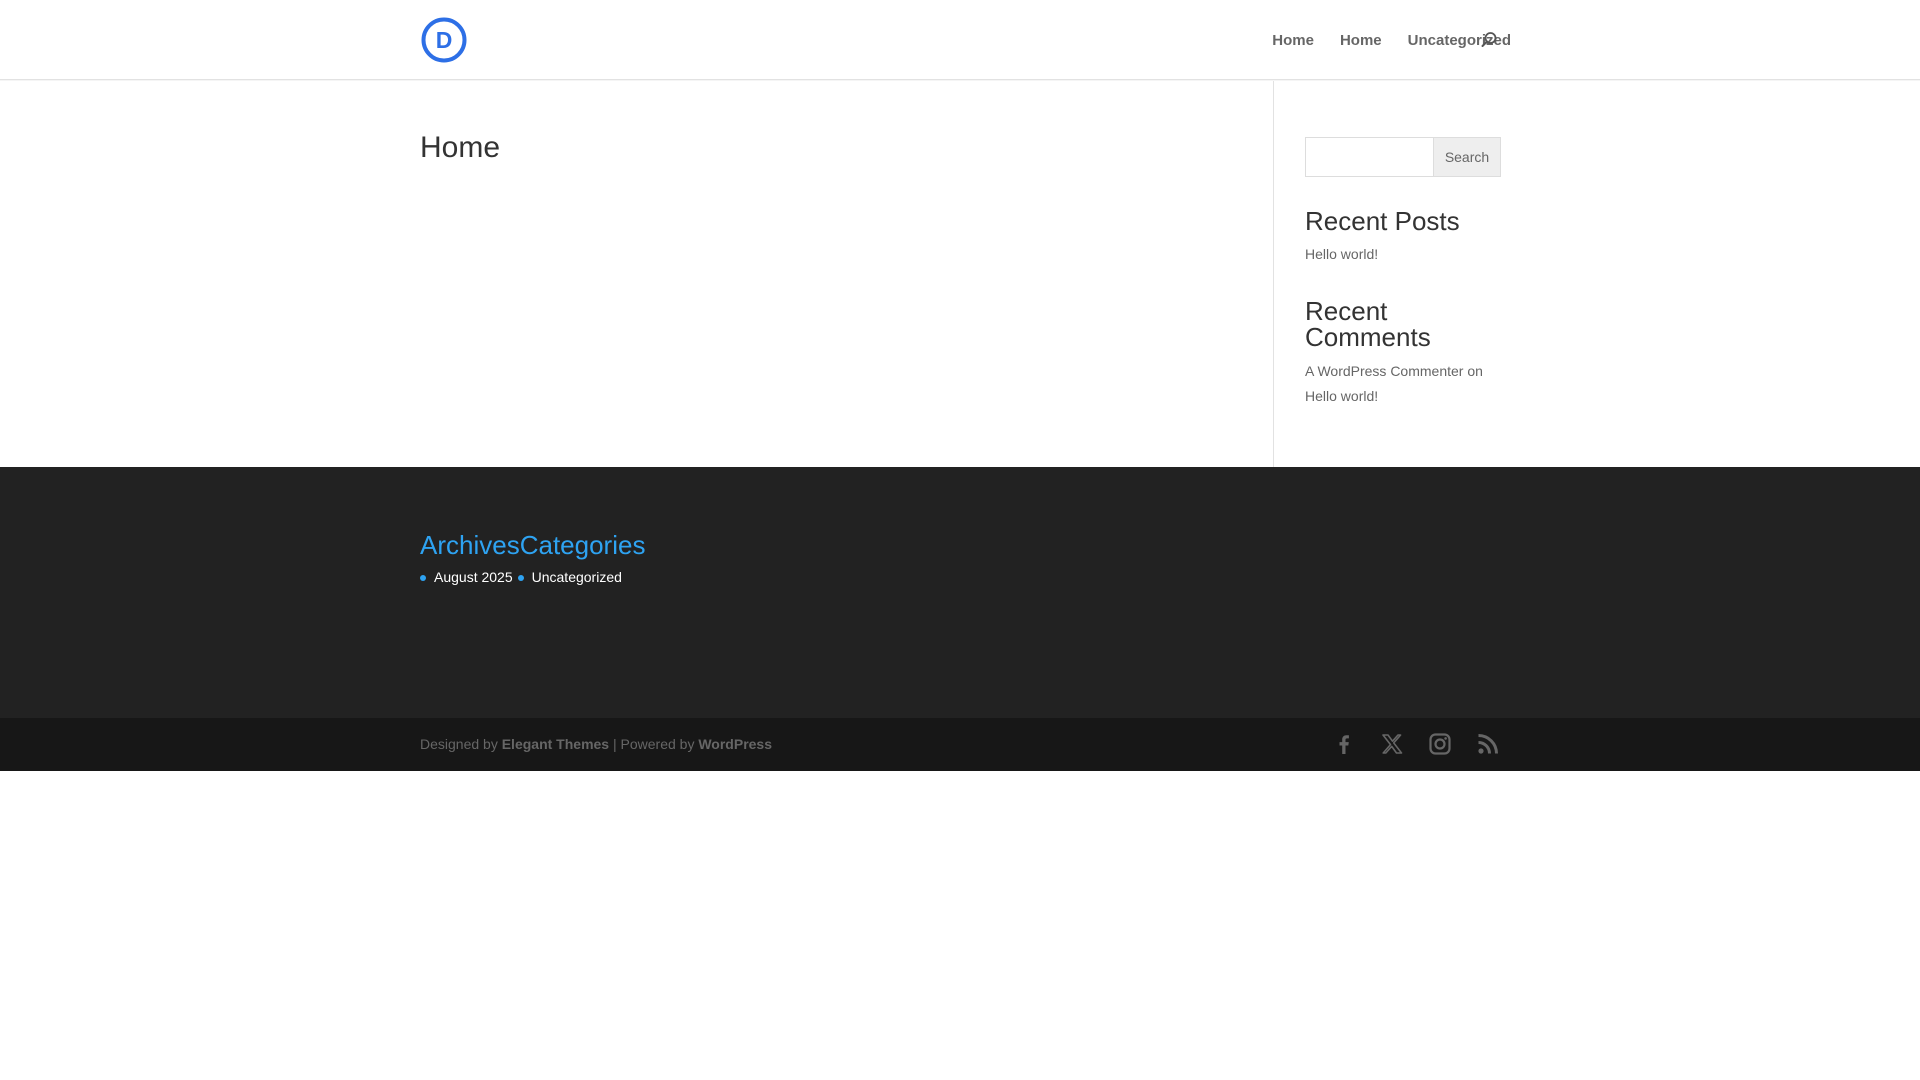  I want to click on search-icon, so click(1489, 40).